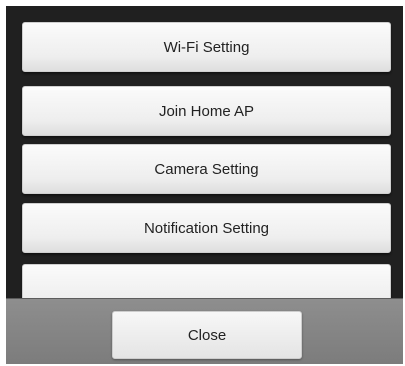 This screenshot has width=405, height=366. I want to click on camera-setting-button: Camera Setting, so click(206, 169).